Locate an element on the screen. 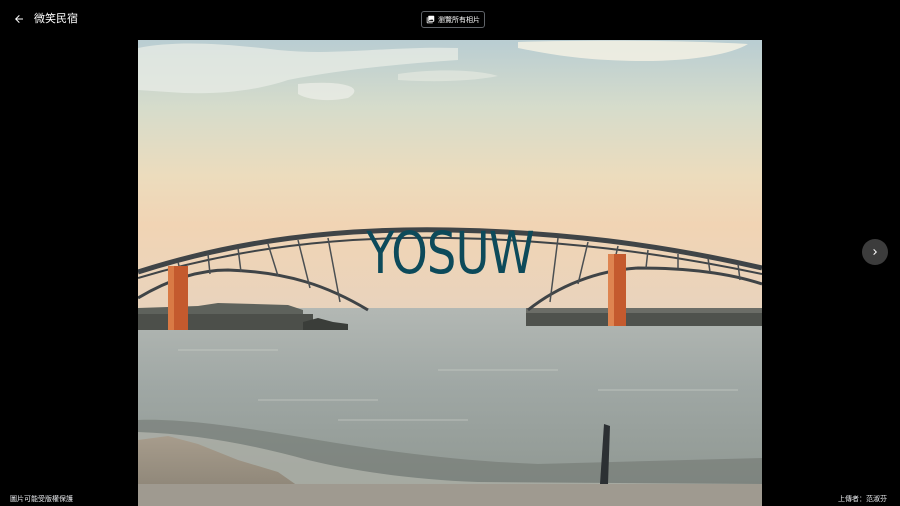 This screenshot has width=900, height=506. view-all-photos-button: 瀏覽所有相片 is located at coordinates (453, 19).